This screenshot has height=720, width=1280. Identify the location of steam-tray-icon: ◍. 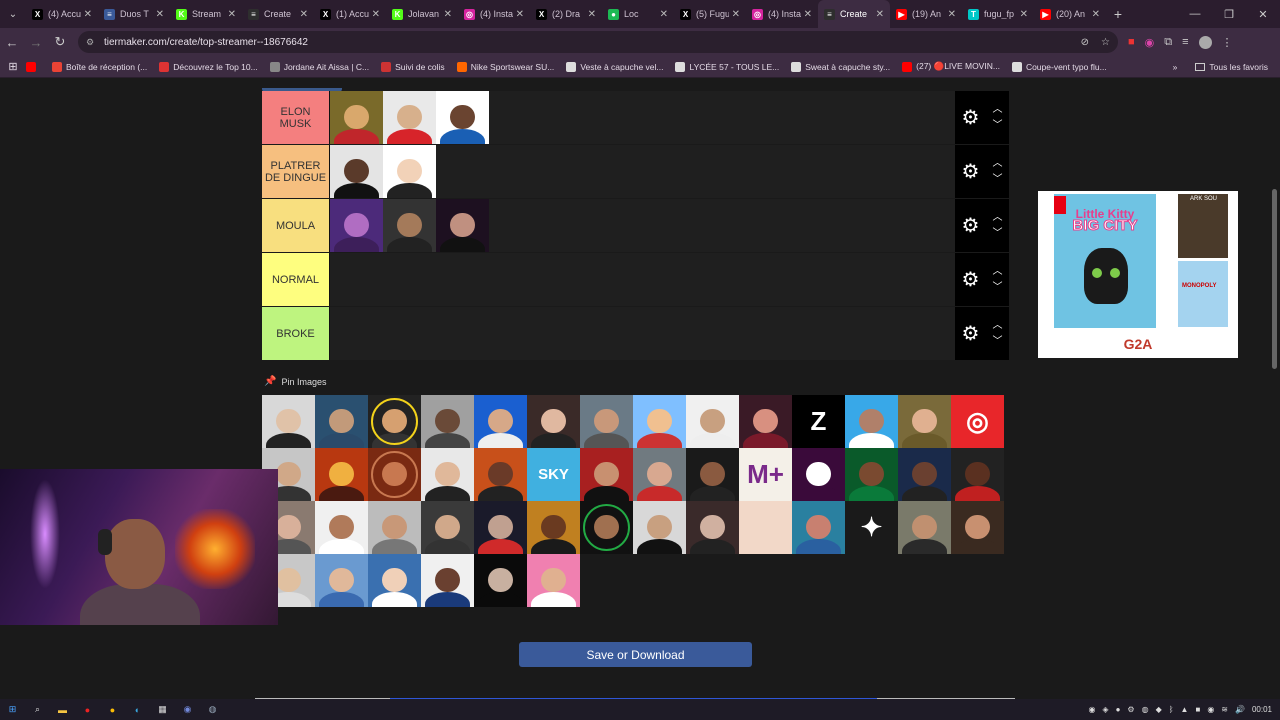
(1145, 709).